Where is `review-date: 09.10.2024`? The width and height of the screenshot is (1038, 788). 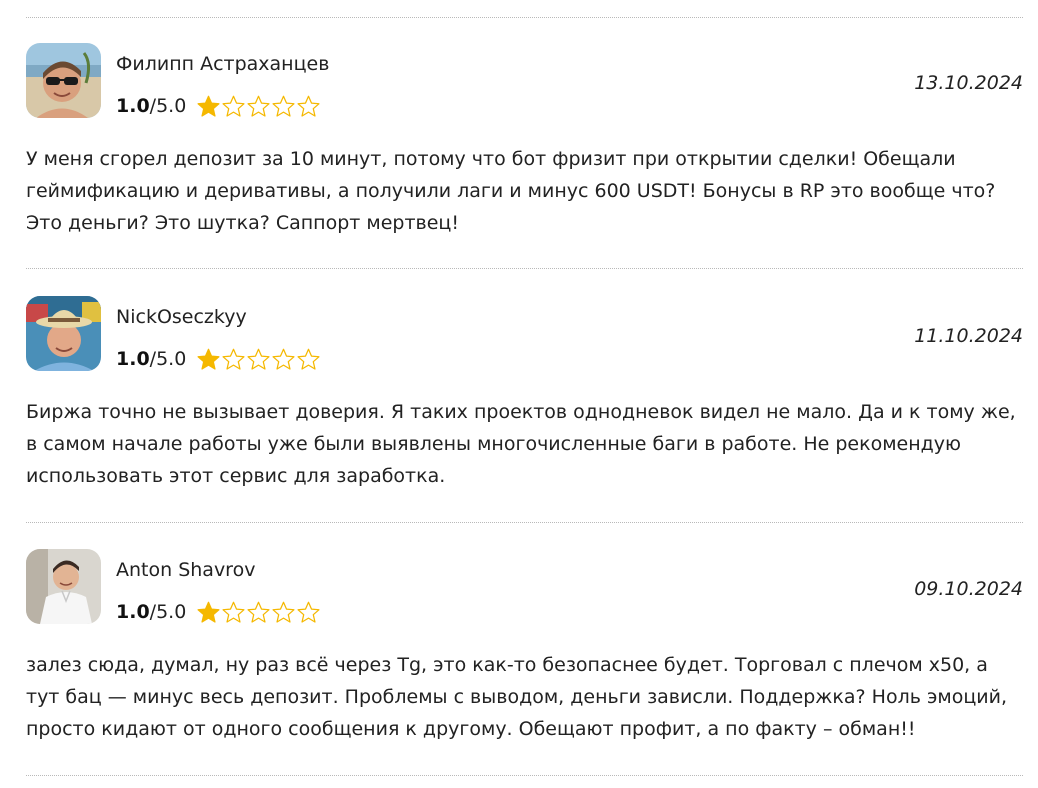 review-date: 09.10.2024 is located at coordinates (968, 589).